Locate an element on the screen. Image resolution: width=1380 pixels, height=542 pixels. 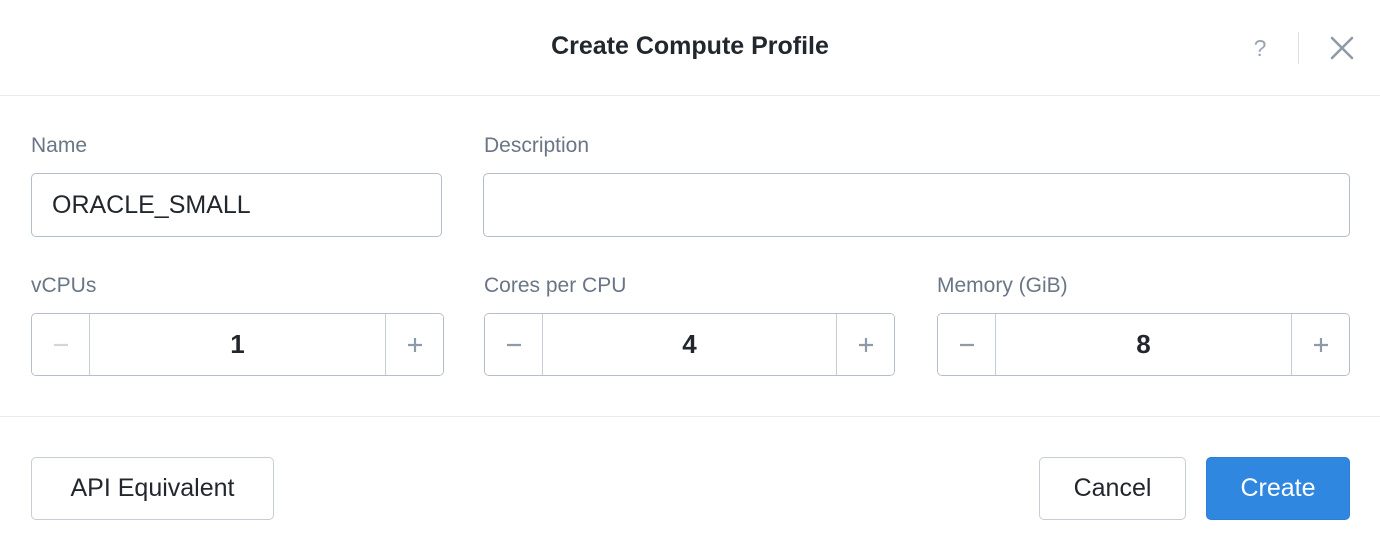
close-icon is located at coordinates (1342, 48).